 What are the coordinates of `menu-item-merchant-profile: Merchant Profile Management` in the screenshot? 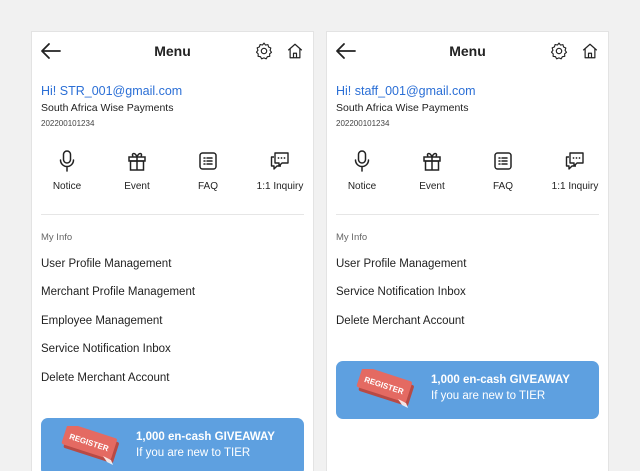 It's located at (118, 292).